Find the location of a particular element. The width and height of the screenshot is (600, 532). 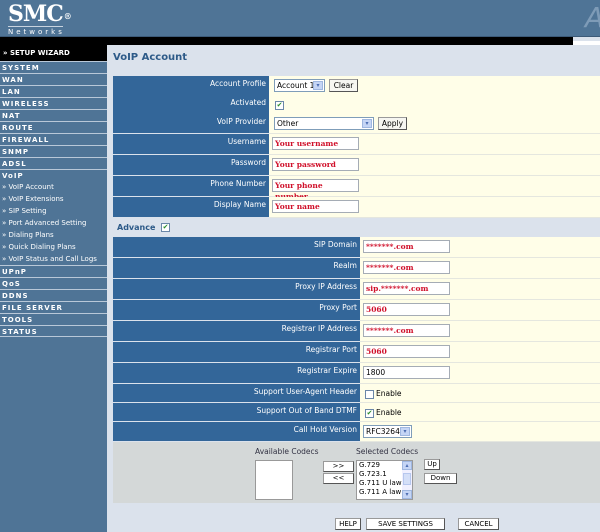

sidebar-item-file-server: FILE SERVER is located at coordinates (53, 307).